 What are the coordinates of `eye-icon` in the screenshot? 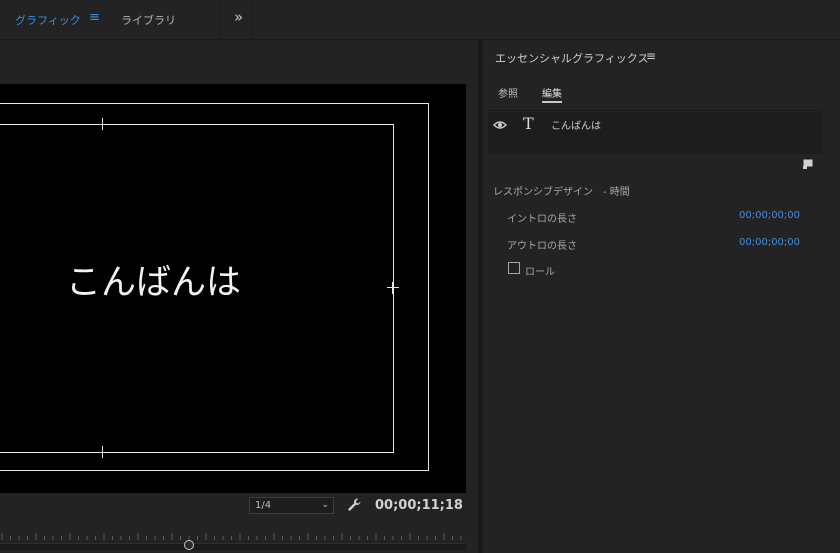 It's located at (500, 125).